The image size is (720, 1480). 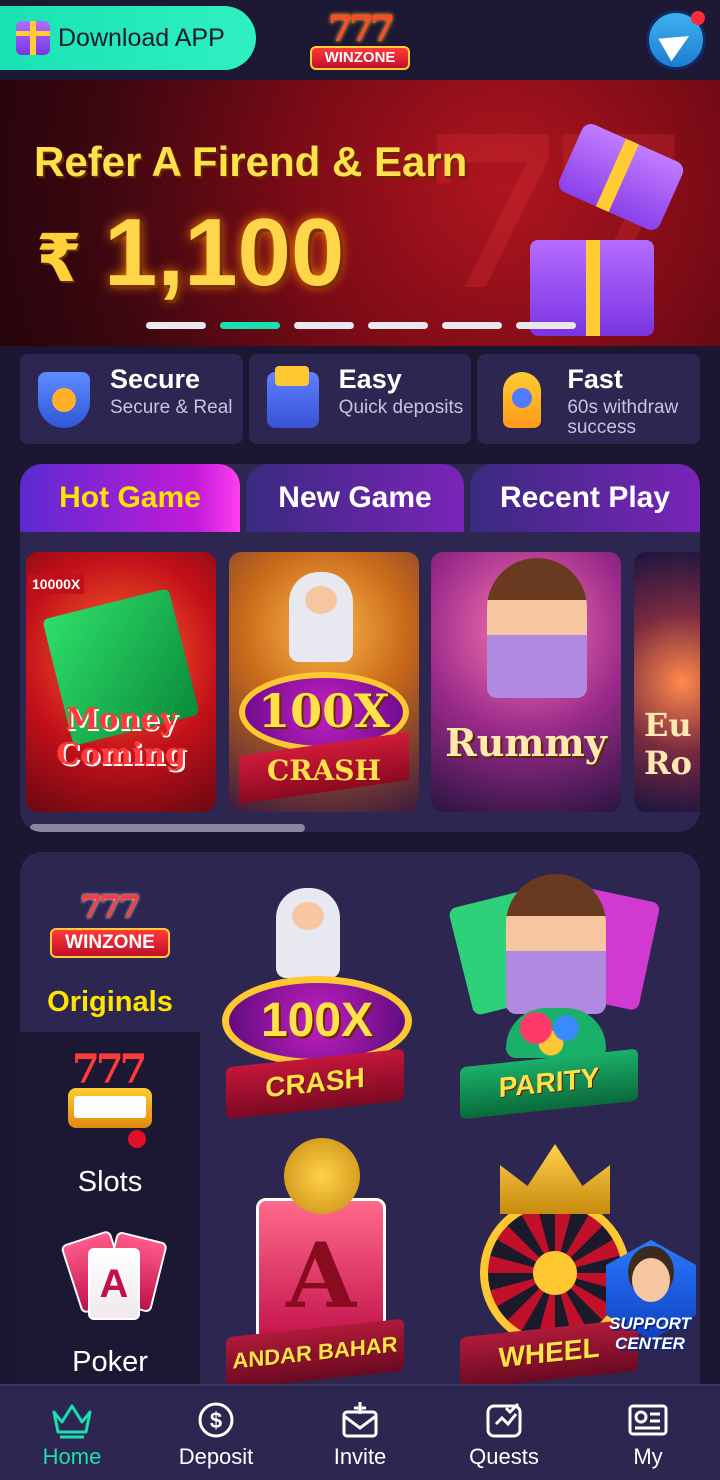 What do you see at coordinates (623, 417) in the screenshot?
I see `feature-subtitle: 60s withdraw success` at bounding box center [623, 417].